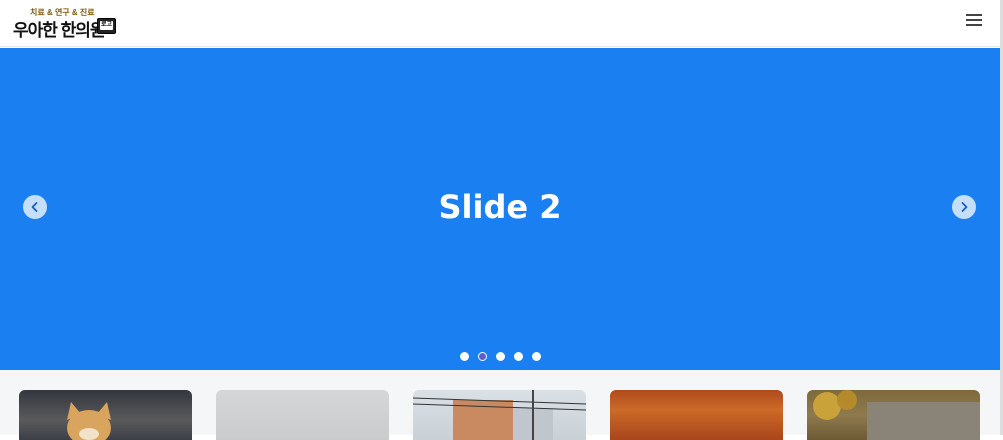 The image size is (1003, 440). I want to click on carousel-next-button, so click(964, 207).